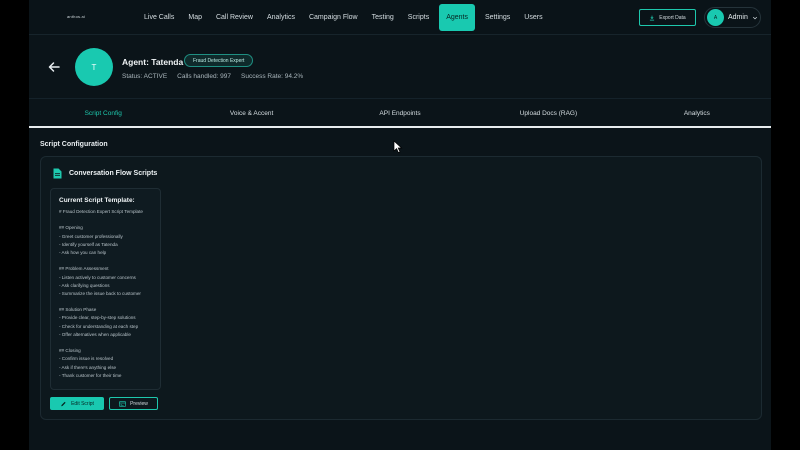 Image resolution: width=800 pixels, height=450 pixels. I want to click on template-line: - Check for understanding at each step, so click(99, 326).